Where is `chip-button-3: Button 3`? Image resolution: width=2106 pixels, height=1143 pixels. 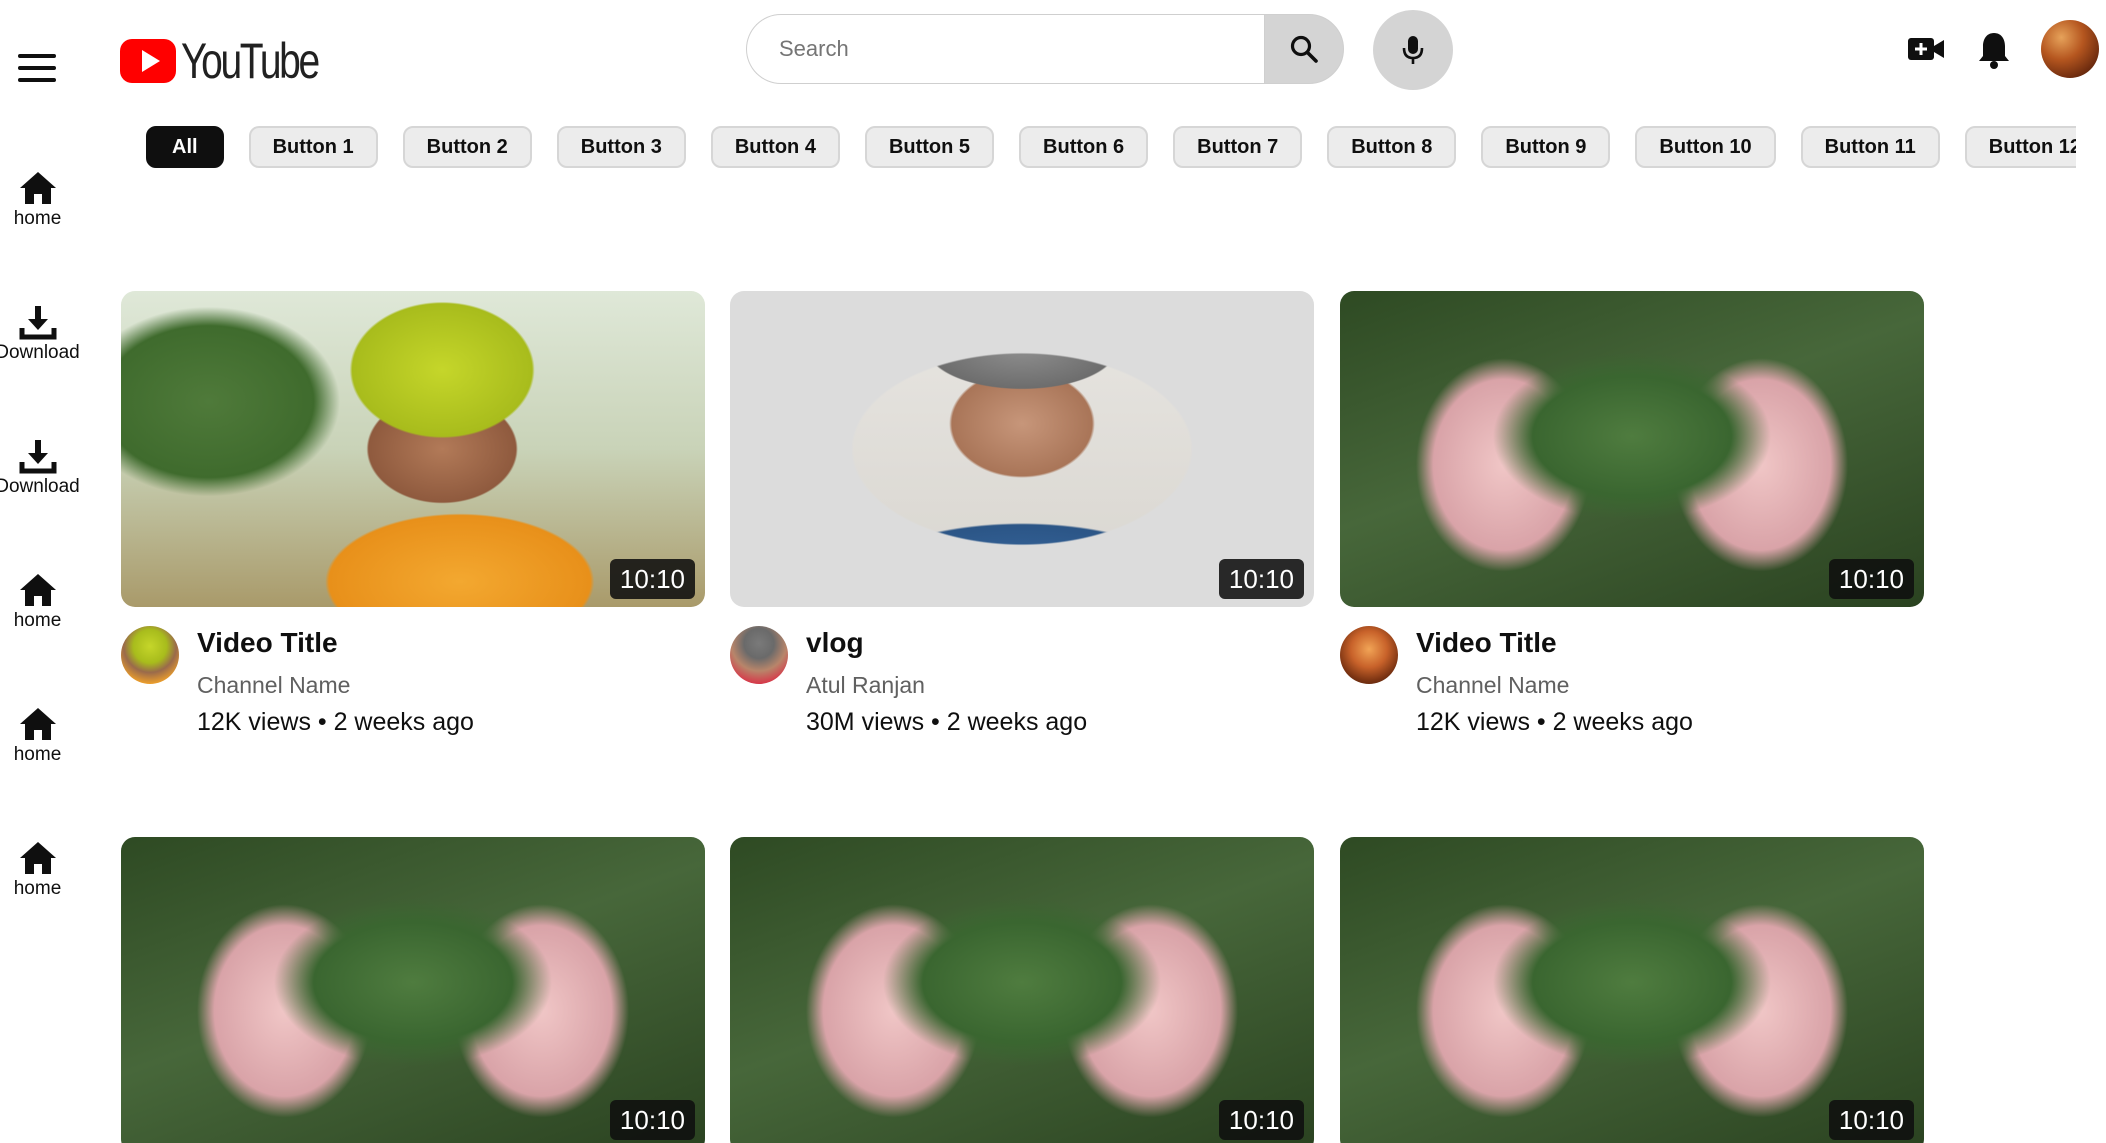
chip-button-3: Button 3 is located at coordinates (621, 147).